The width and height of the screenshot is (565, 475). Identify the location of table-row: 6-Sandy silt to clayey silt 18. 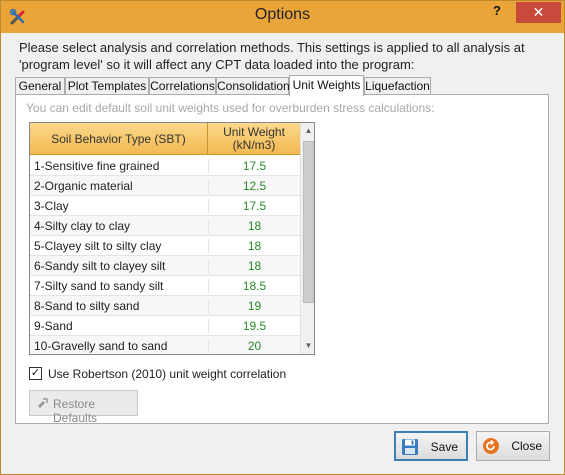
(165, 266).